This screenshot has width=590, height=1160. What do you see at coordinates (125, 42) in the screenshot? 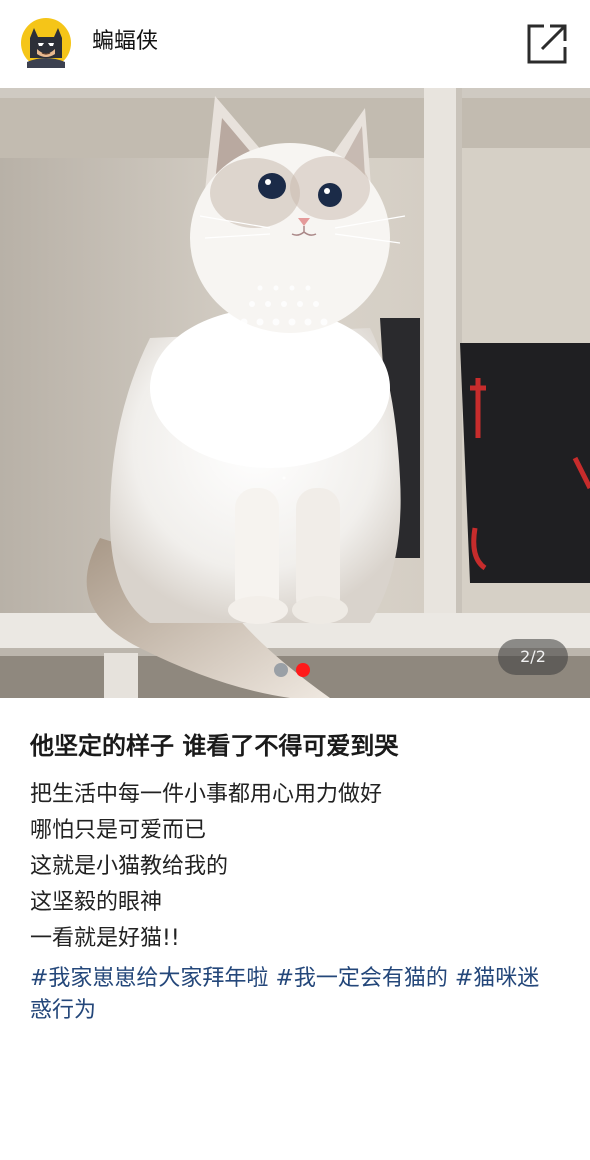
I see `username: 蝙蝠侠` at bounding box center [125, 42].